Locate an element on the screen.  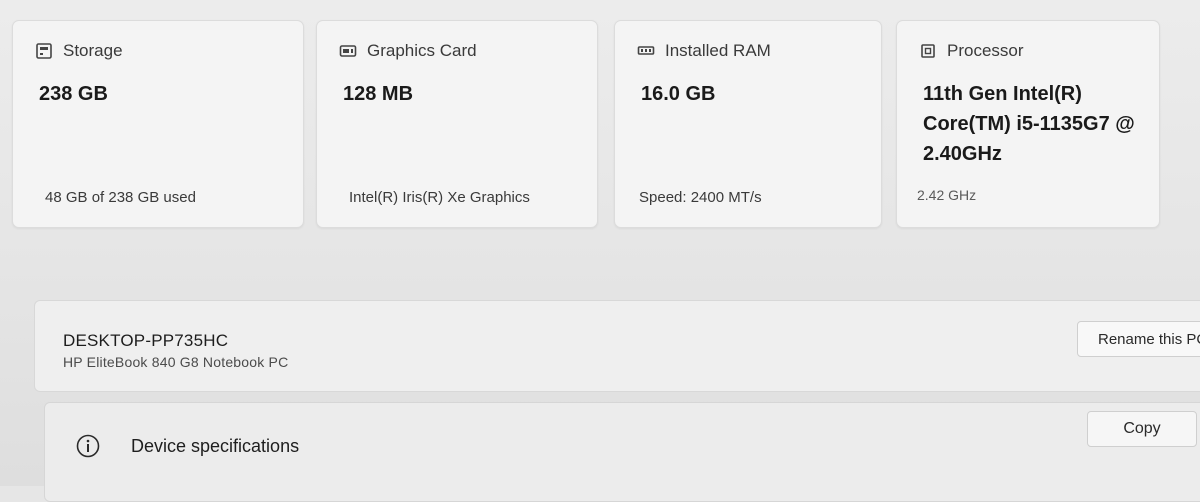
storage-usage: 48 GB of 238 GB used is located at coordinates (120, 197).